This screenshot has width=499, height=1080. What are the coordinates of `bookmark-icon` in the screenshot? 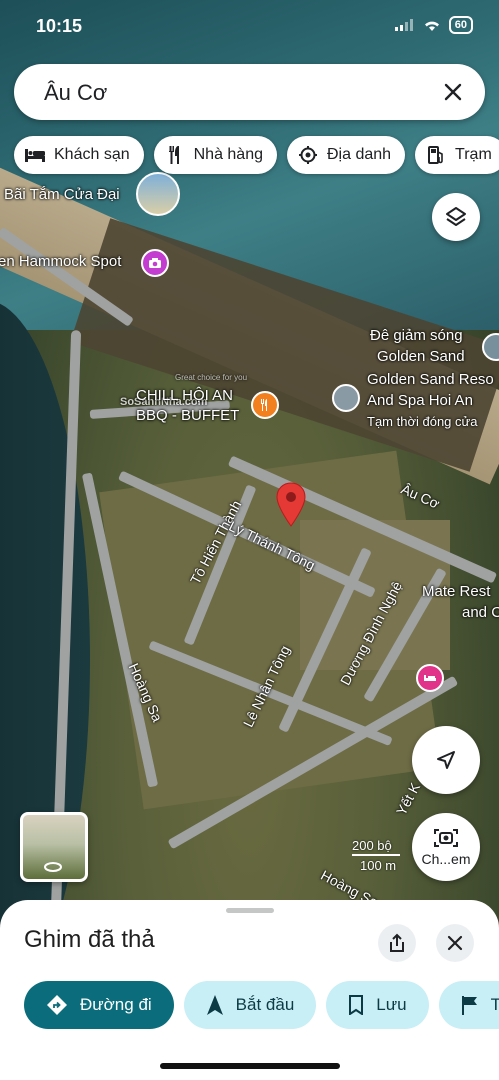 It's located at (356, 1005).